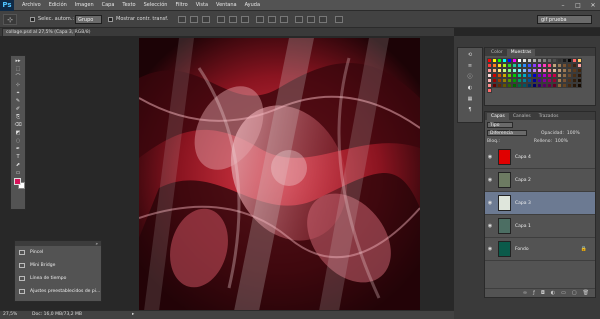 This screenshot has width=600, height=319. Describe the element at coordinates (522, 116) in the screenshot. I see `tab-canales: Canales` at that location.